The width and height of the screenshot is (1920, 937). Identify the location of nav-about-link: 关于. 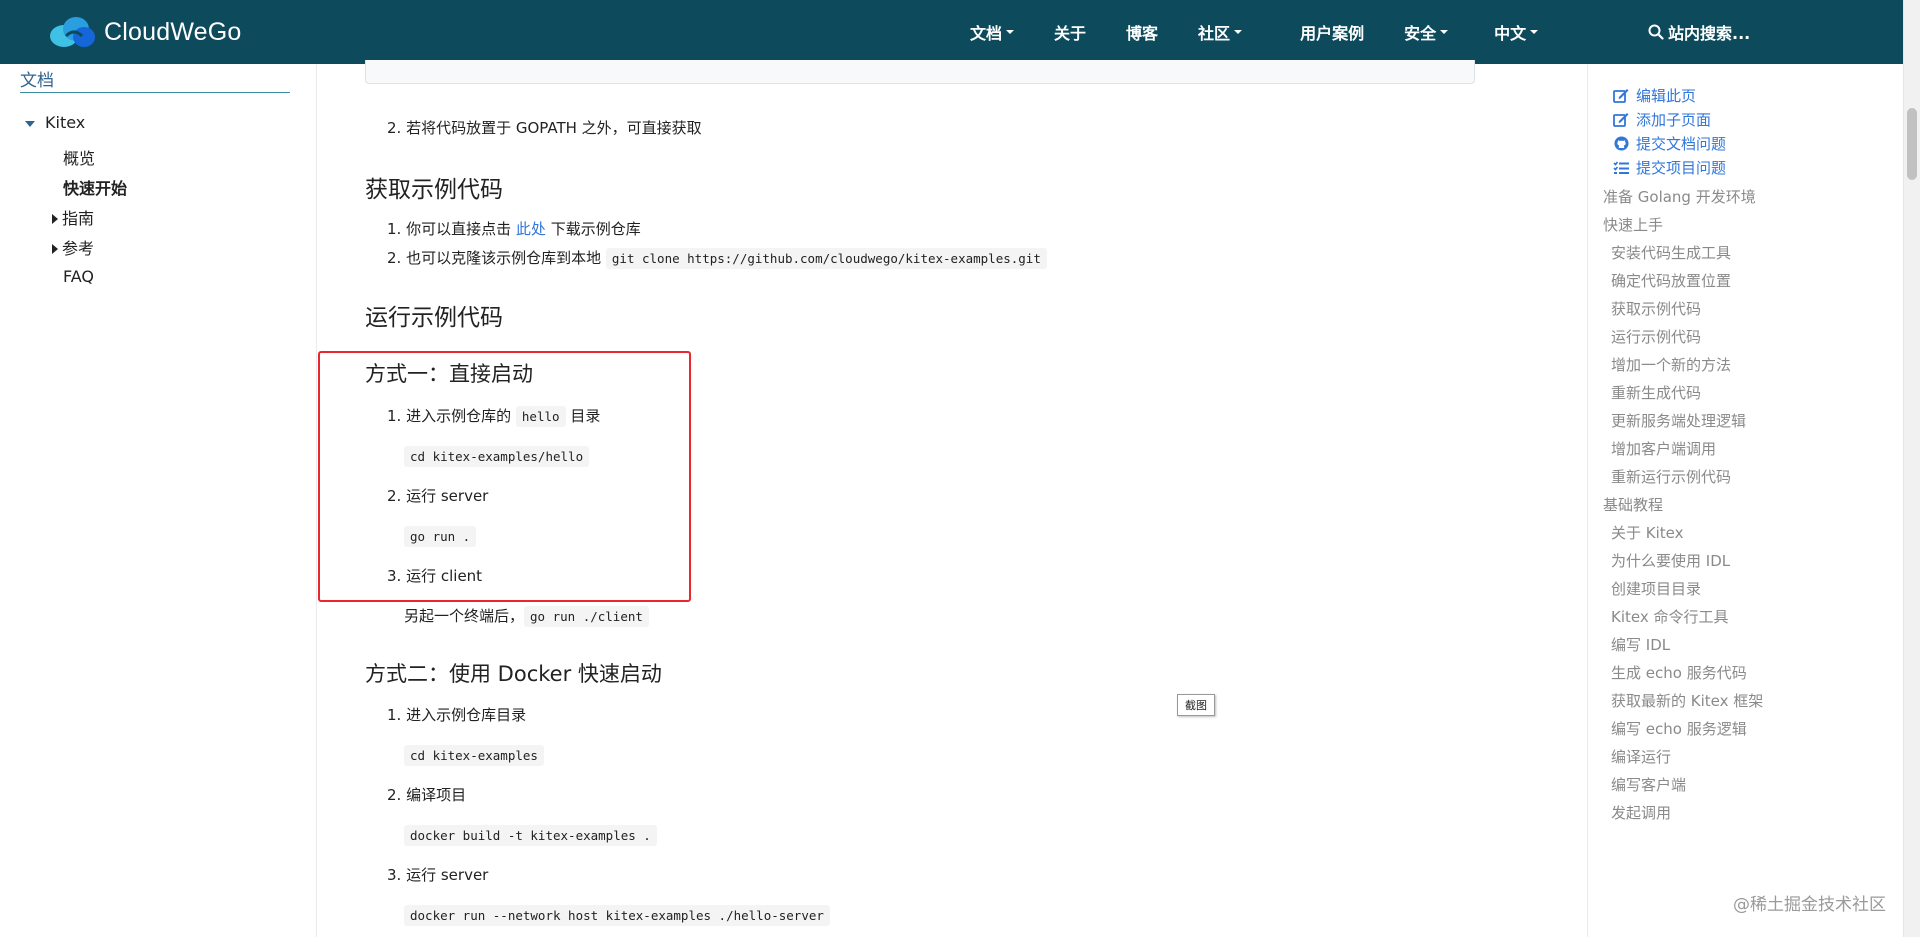
(1070, 32).